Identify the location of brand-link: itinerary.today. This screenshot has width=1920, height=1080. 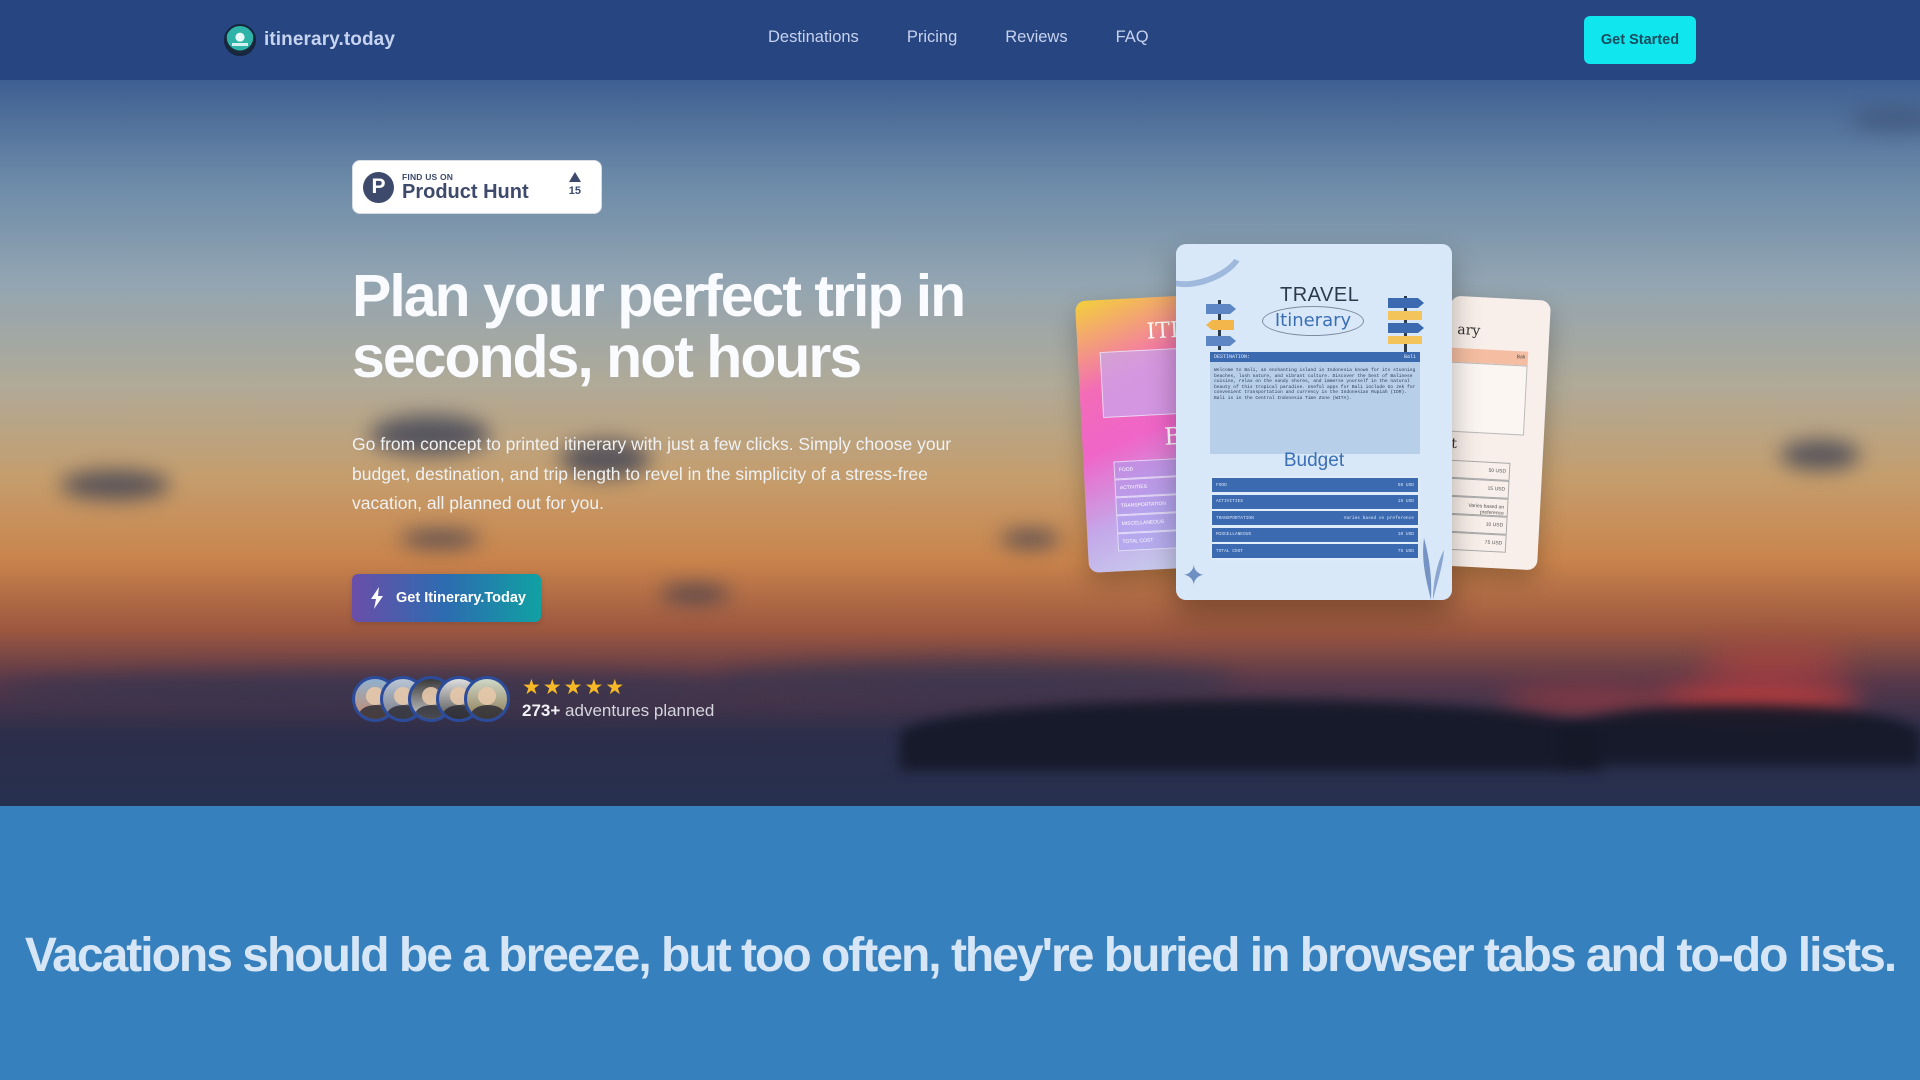
(309, 40).